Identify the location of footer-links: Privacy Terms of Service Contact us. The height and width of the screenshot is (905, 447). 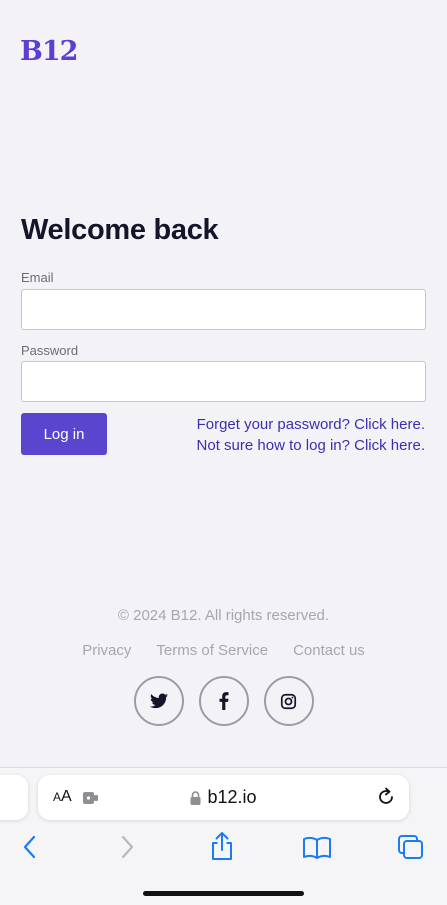
(223, 650).